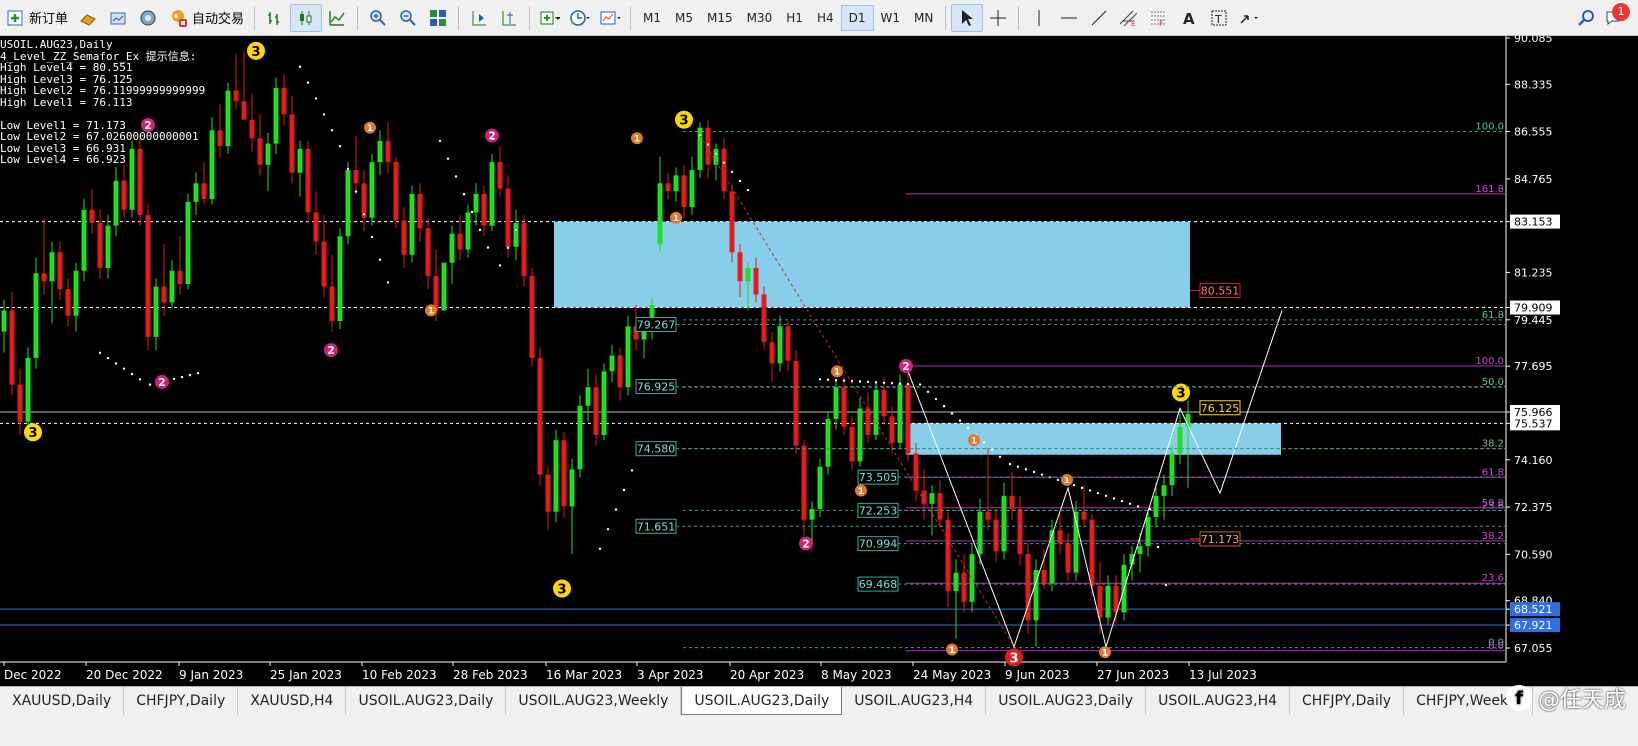 The width and height of the screenshot is (1638, 746). What do you see at coordinates (762, 701) in the screenshot?
I see `tab-usoil-daily-active: USOIL.AUG23,Daily` at bounding box center [762, 701].